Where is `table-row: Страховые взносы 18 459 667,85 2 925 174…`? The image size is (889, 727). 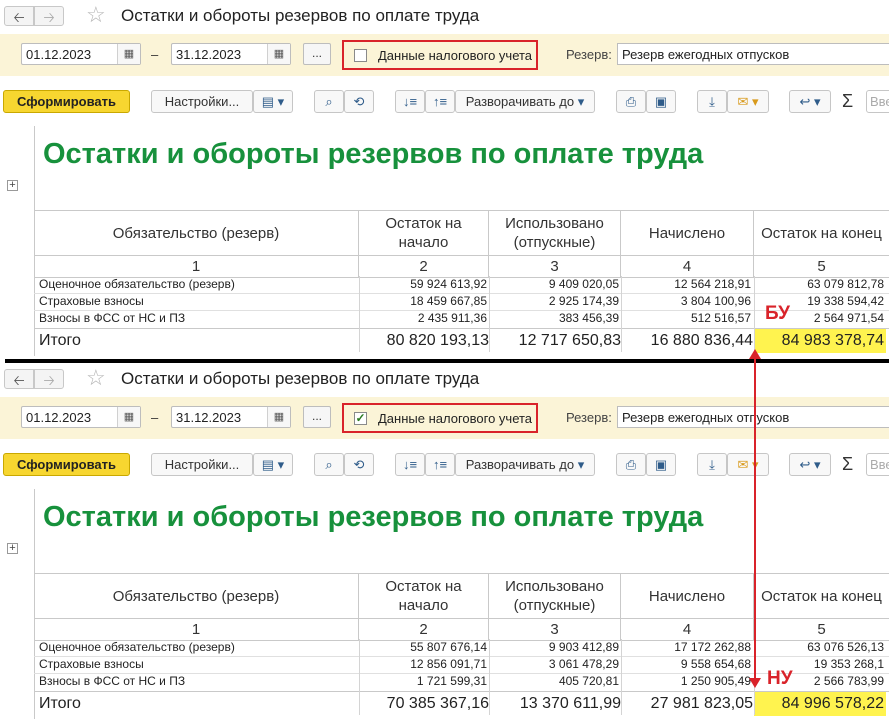
table-row: Страховые взносы 18 459 667,85 2 925 174… is located at coordinates (461, 301).